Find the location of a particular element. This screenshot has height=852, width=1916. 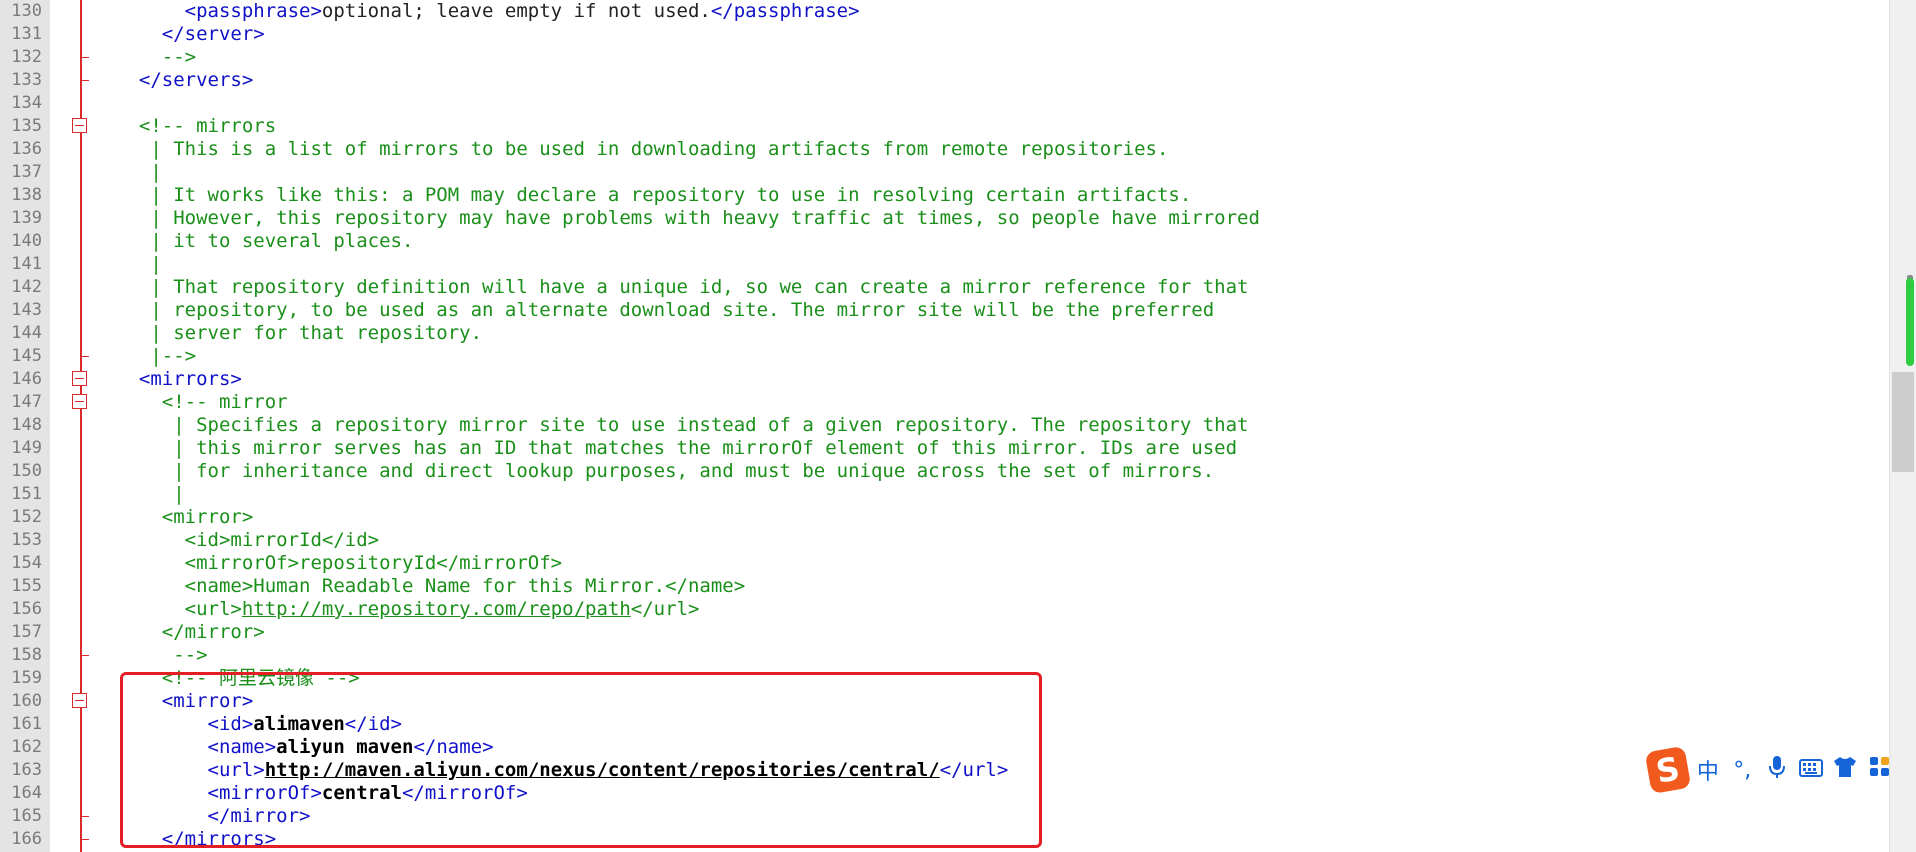

code-text: <!-- 阿里云镜像 --> is located at coordinates (238, 678).